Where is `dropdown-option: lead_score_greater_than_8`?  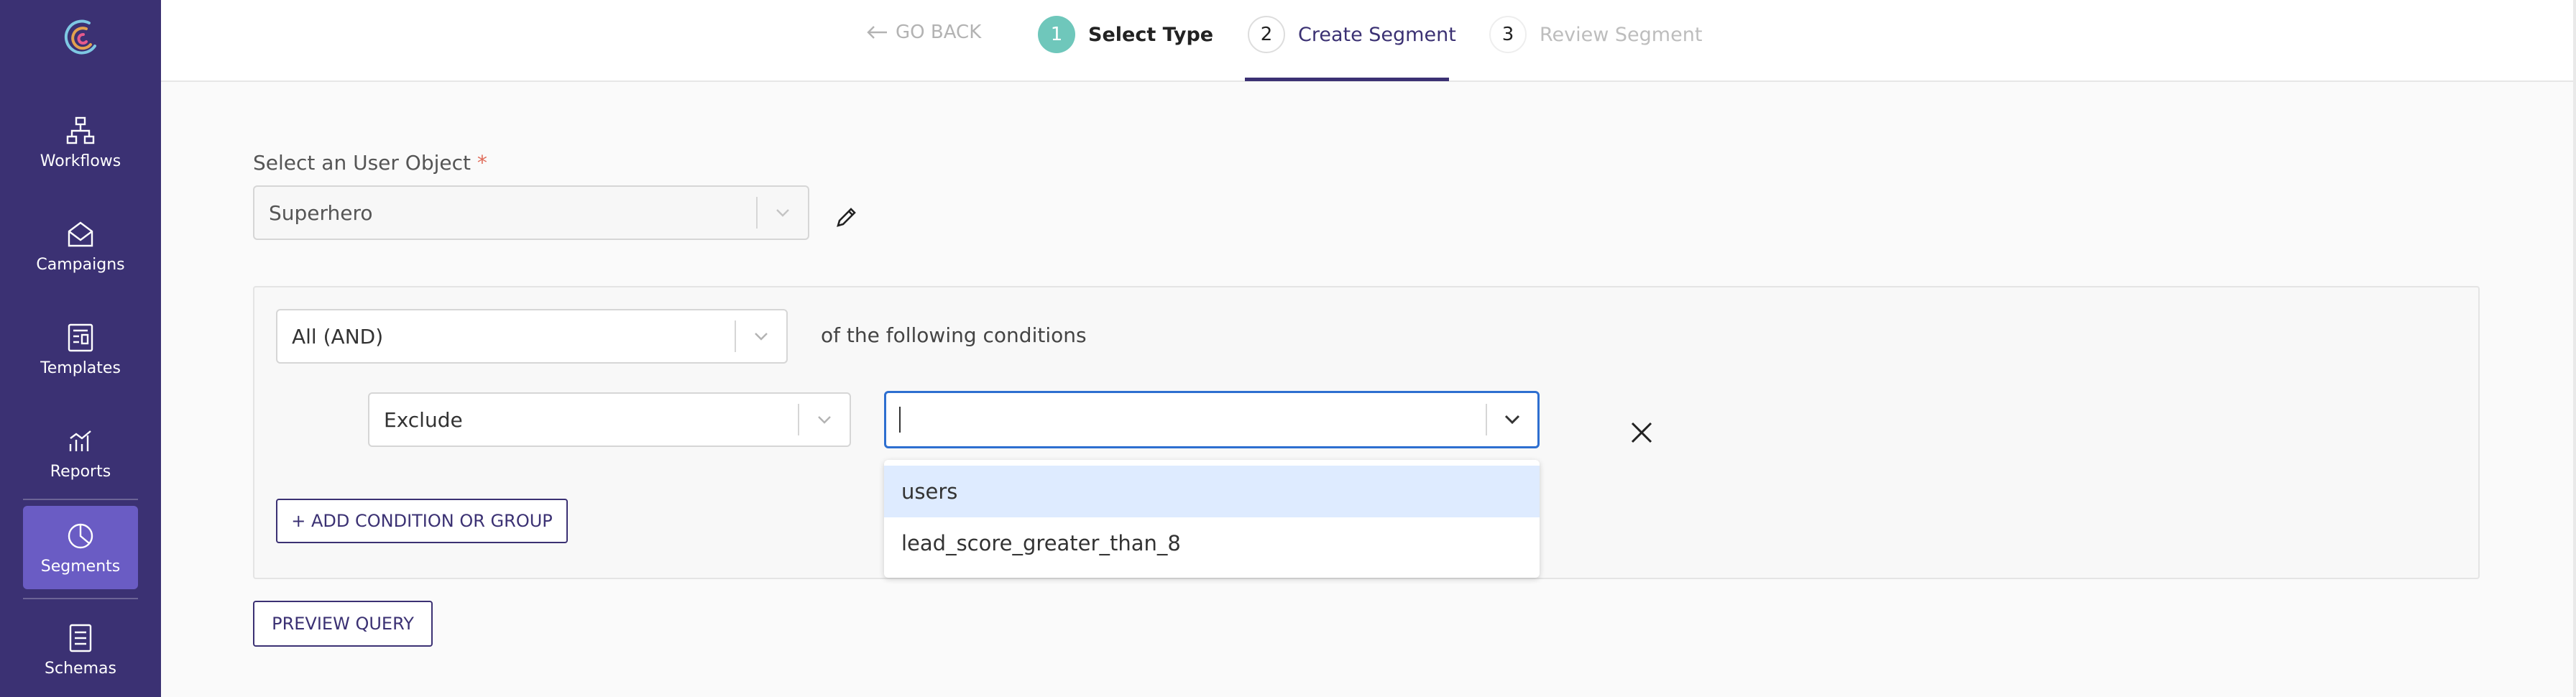
dropdown-option: lead_score_greater_than_8 is located at coordinates (1212, 543).